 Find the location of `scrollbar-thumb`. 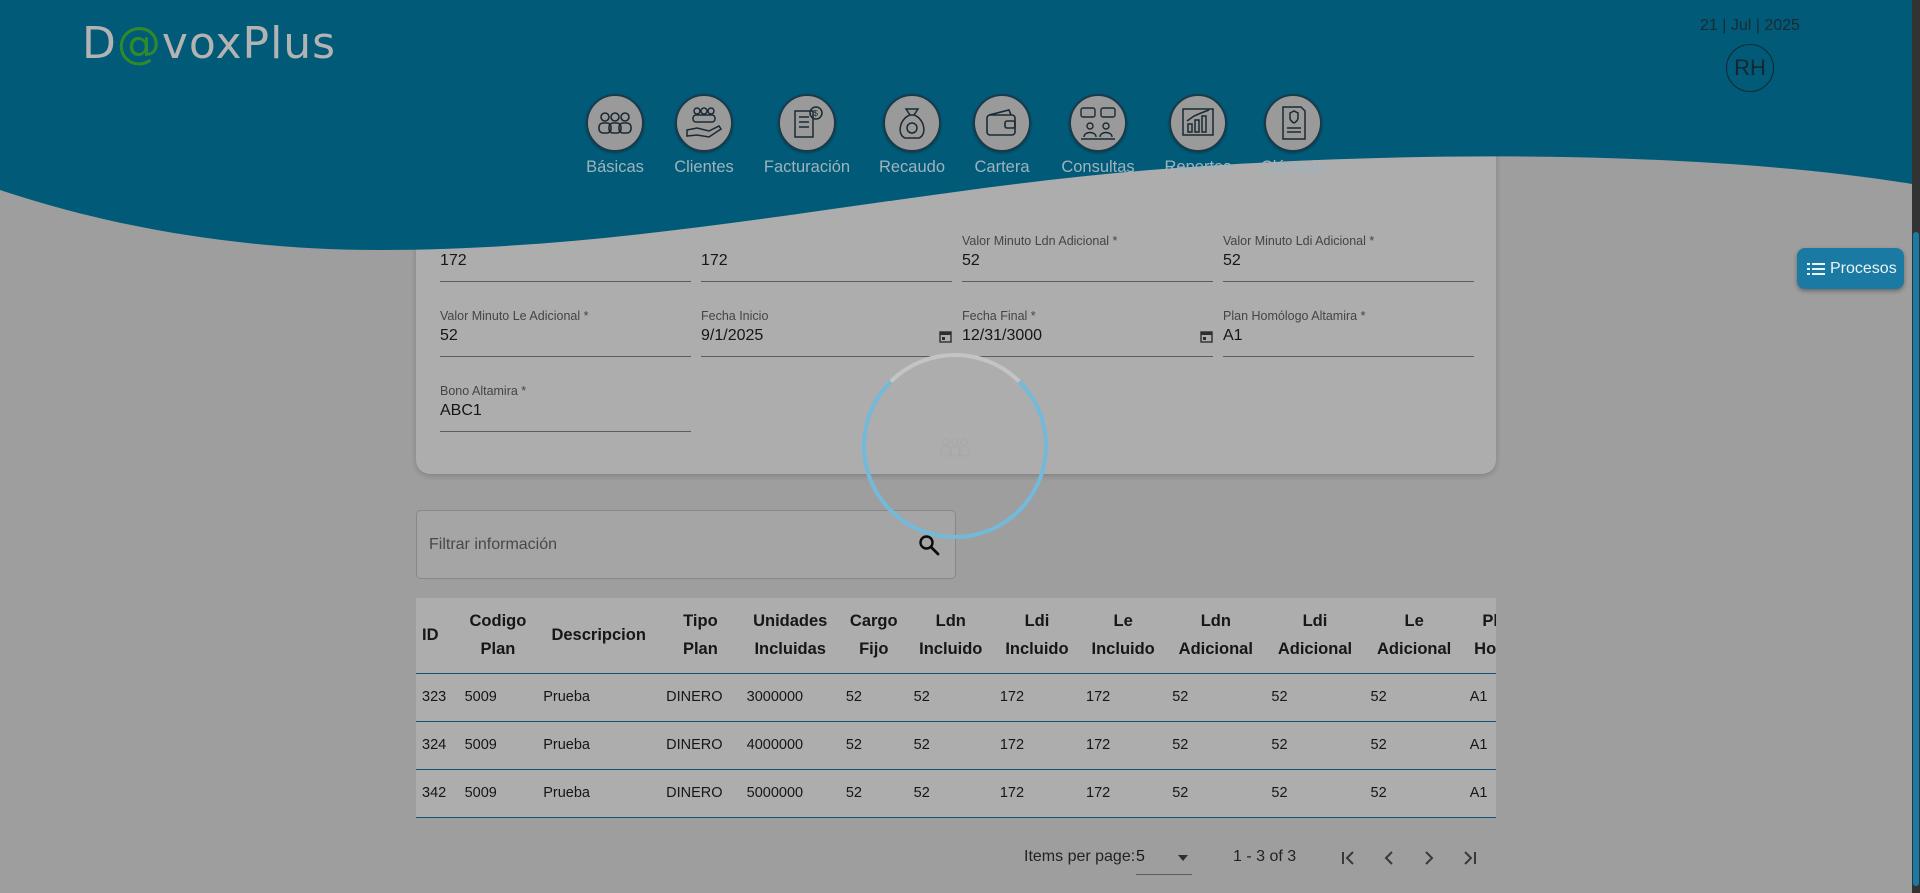

scrollbar-thumb is located at coordinates (1916, 559).